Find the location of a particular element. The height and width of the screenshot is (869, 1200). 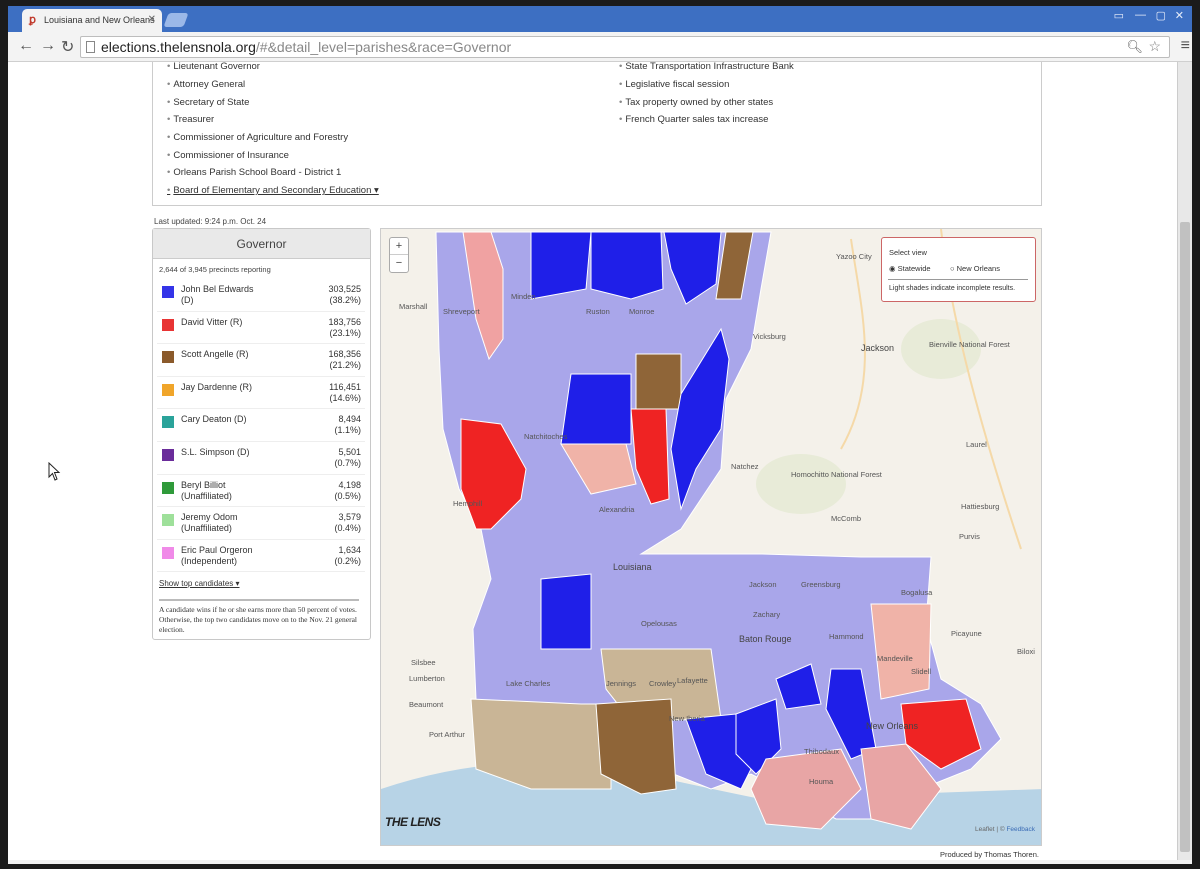

candidate-row: David Vitter (R) 183,756 (23.1%) is located at coordinates (261, 328).